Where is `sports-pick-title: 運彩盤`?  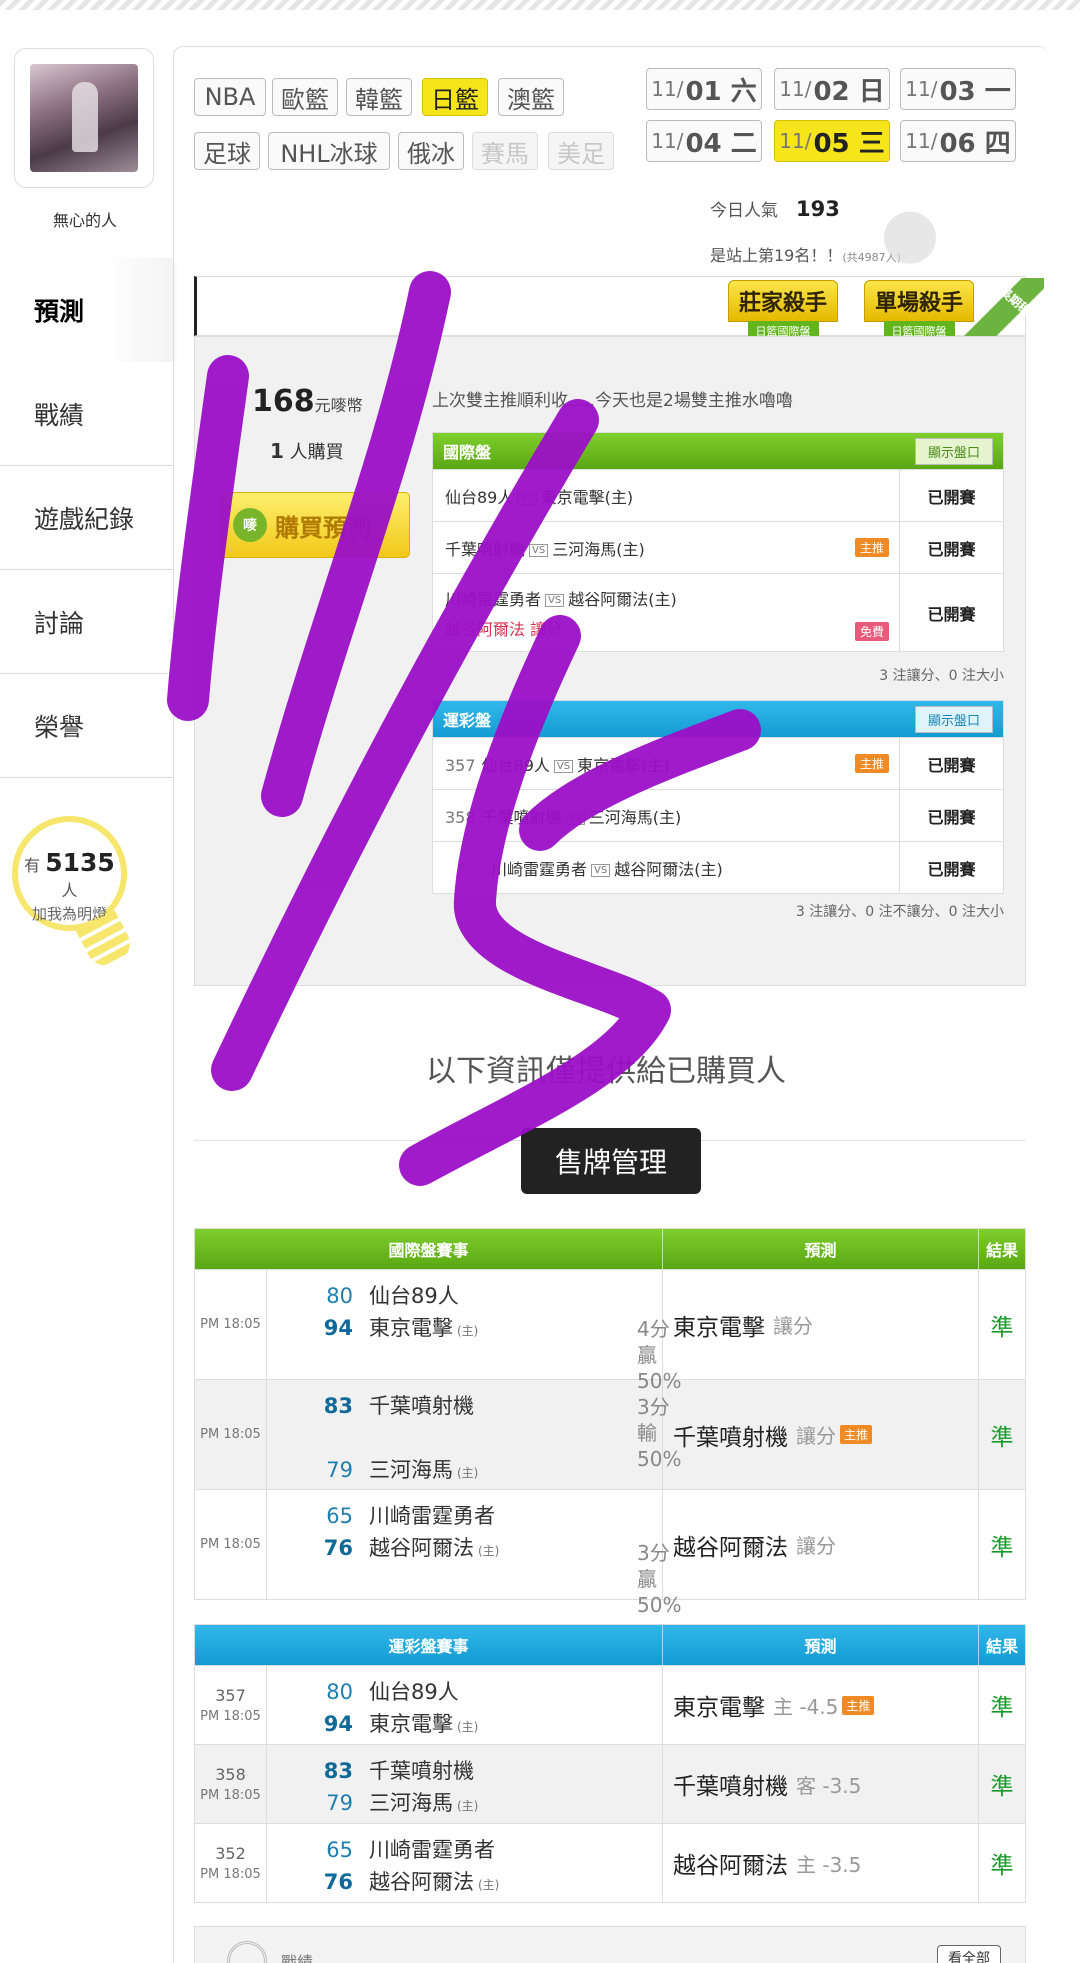
sports-pick-title: 運彩盤 is located at coordinates (467, 720).